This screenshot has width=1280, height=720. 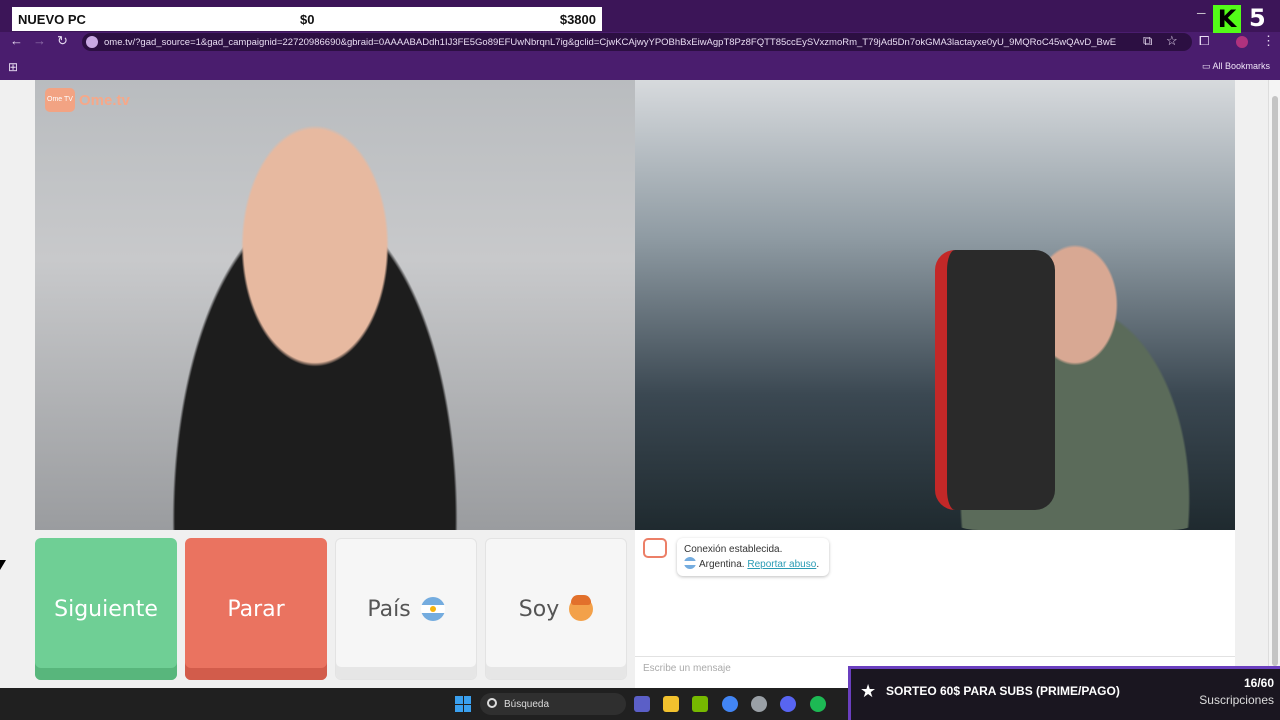 What do you see at coordinates (432, 609) in the screenshot?
I see `argentina-flag-icon` at bounding box center [432, 609].